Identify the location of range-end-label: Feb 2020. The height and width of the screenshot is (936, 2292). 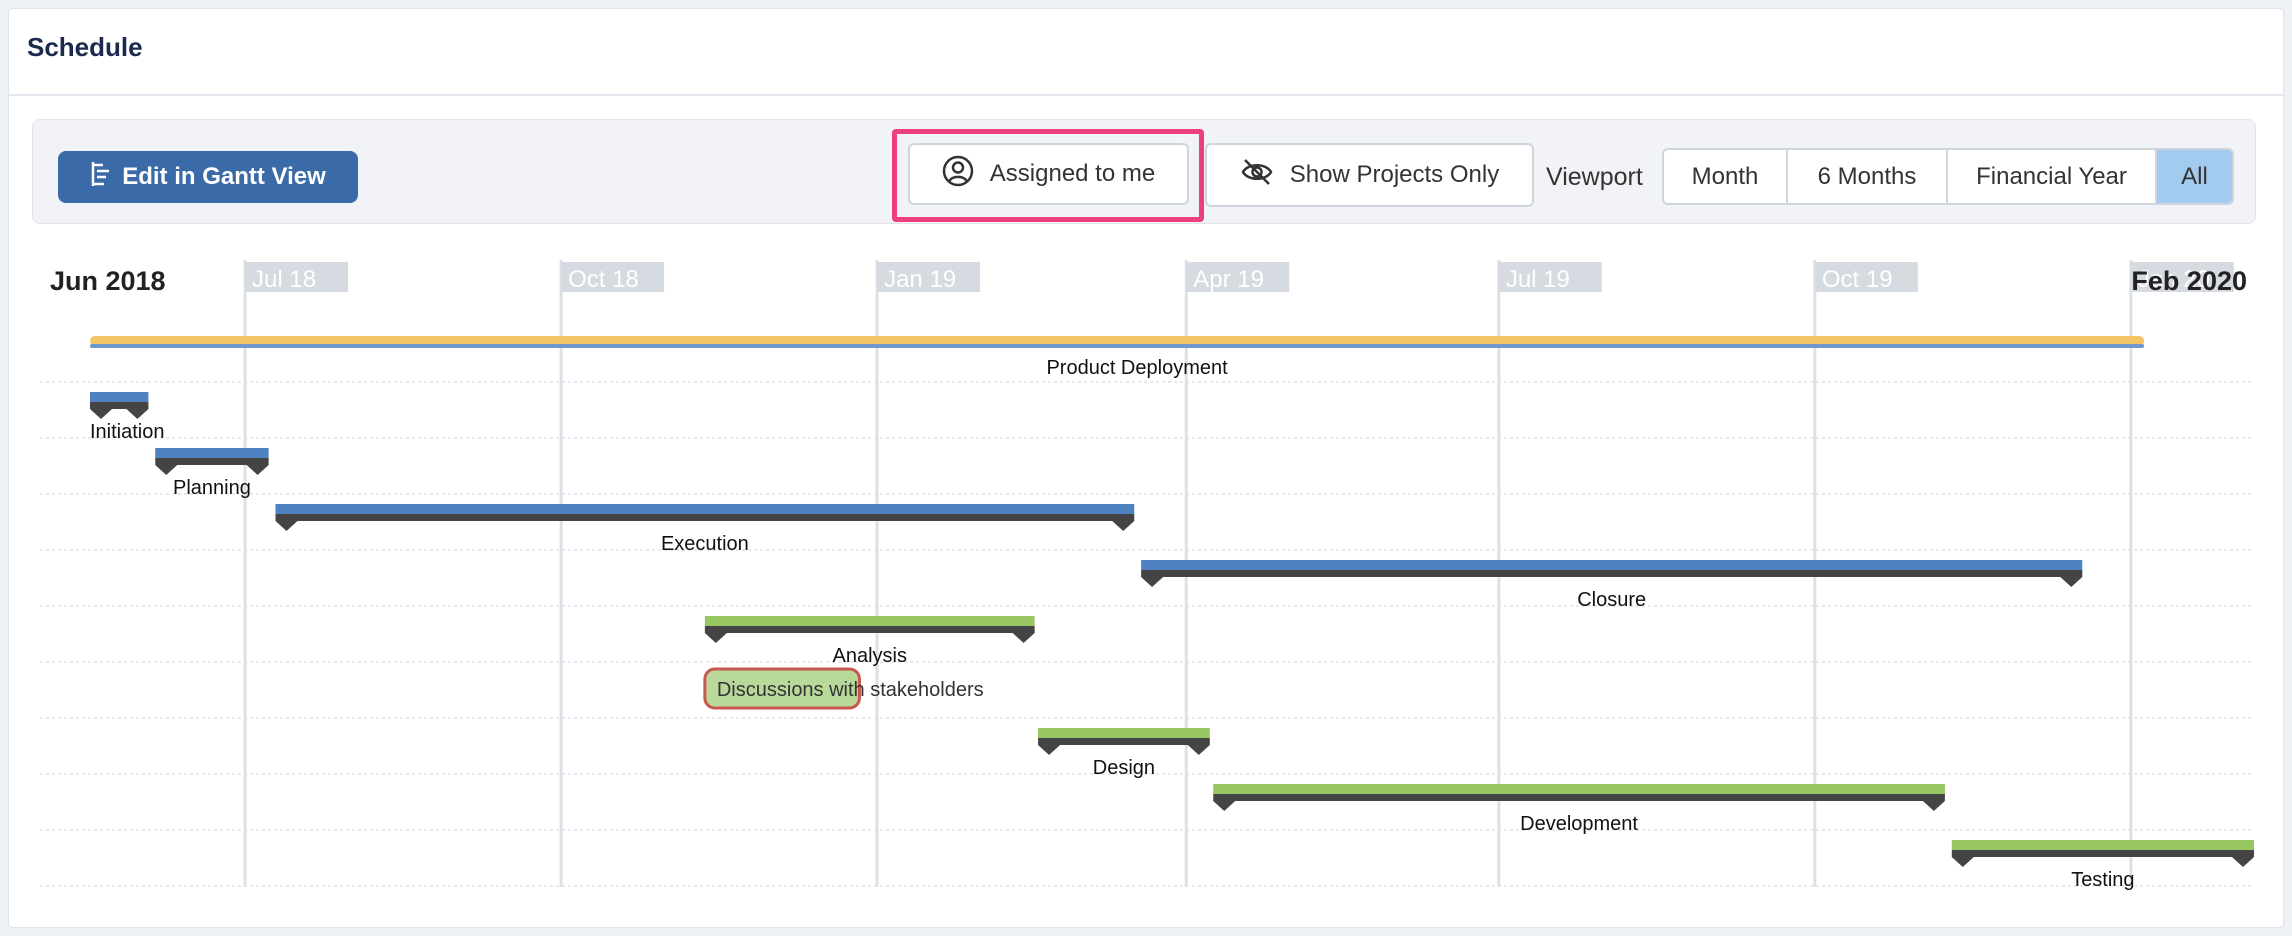
(2189, 281).